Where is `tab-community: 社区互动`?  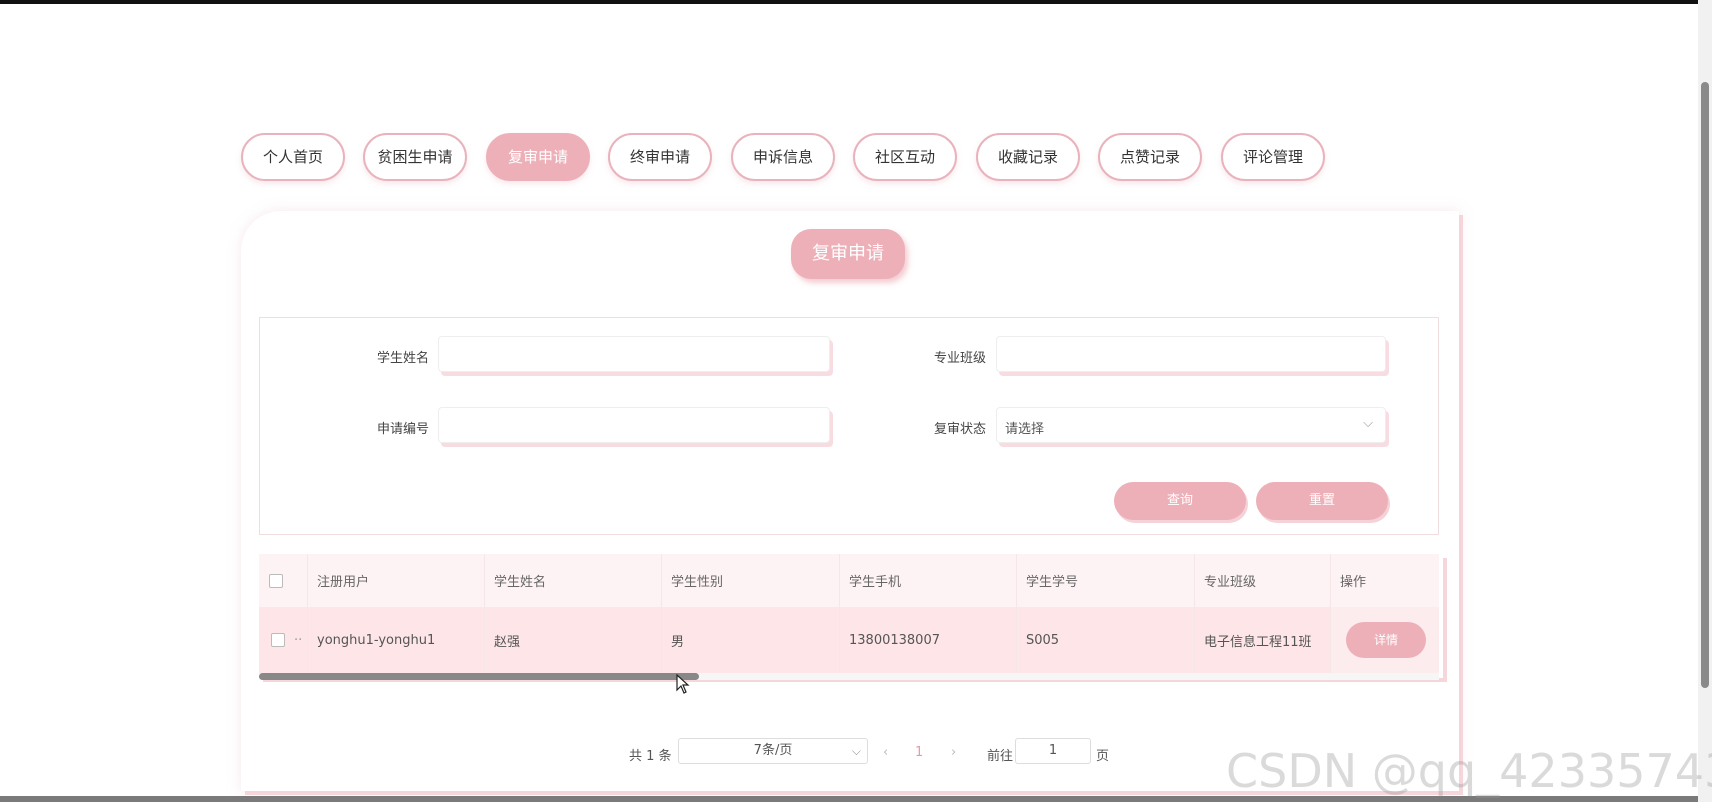 tab-community: 社区互动 is located at coordinates (905, 157).